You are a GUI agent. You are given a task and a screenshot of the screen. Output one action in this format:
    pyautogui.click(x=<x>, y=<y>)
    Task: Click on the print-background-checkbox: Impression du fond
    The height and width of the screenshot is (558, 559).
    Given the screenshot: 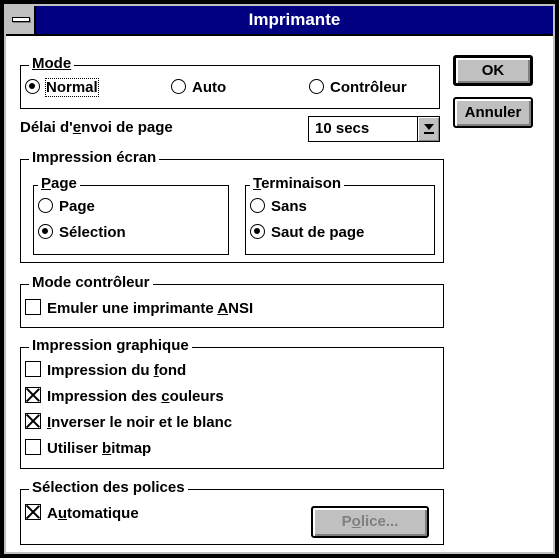 What is the action you would take?
    pyautogui.click(x=105, y=371)
    